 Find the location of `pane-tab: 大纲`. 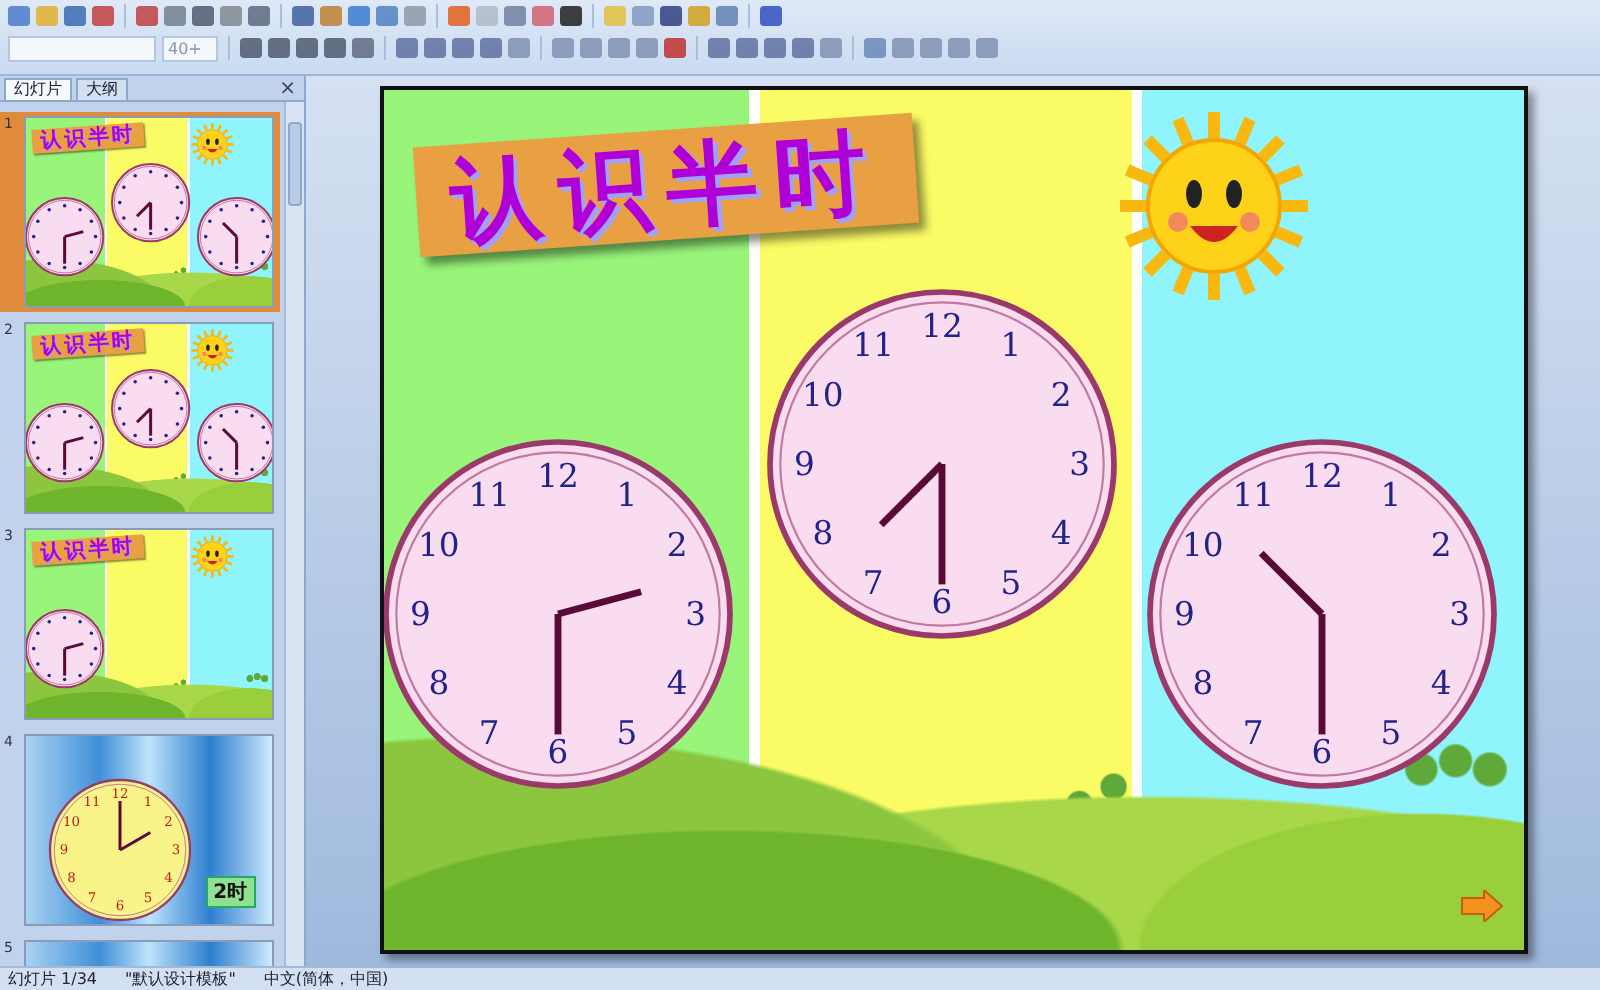

pane-tab: 大纲 is located at coordinates (102, 89).